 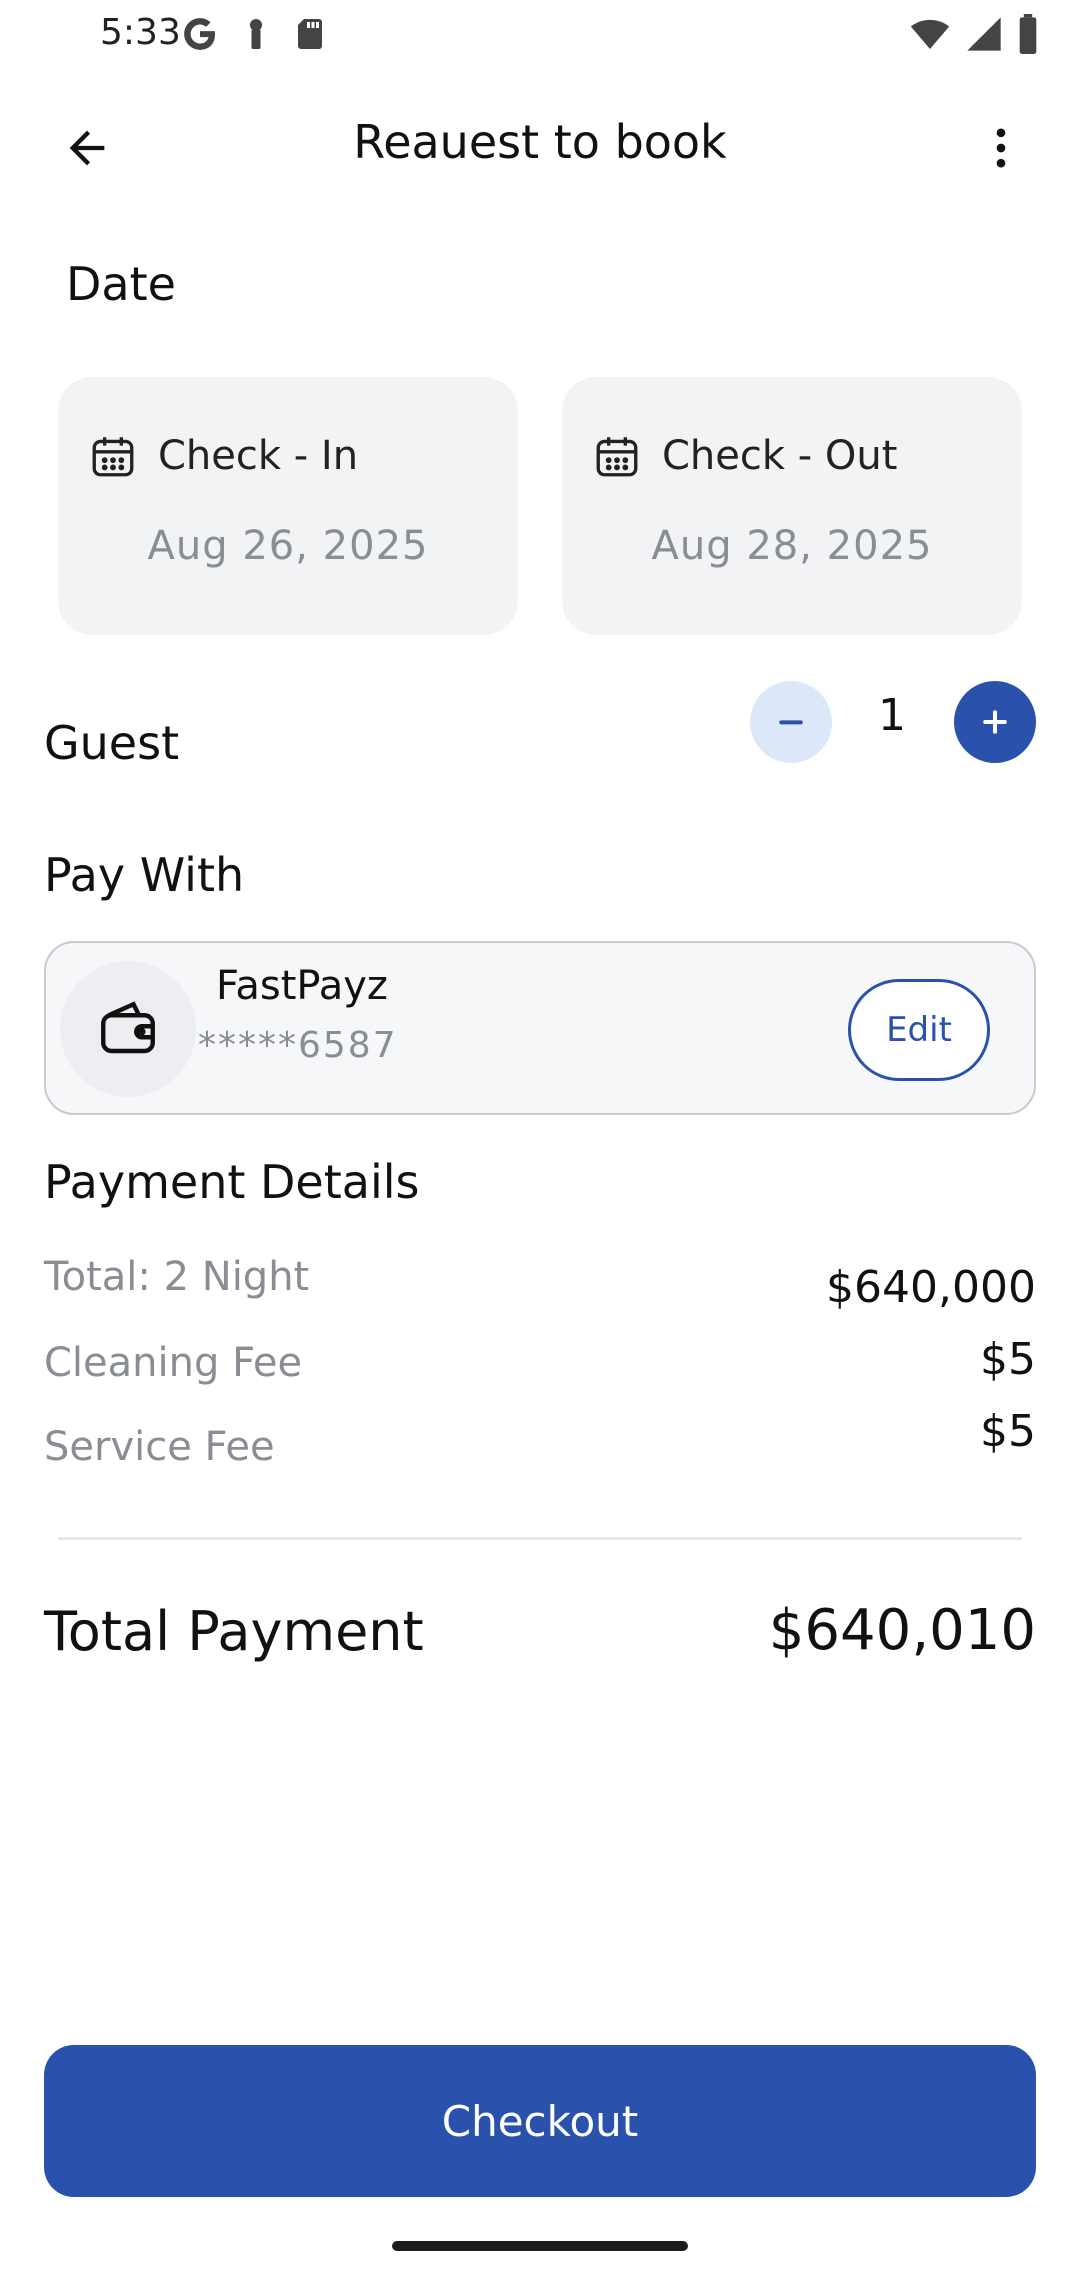 I want to click on battery-icon, so click(x=1028, y=34).